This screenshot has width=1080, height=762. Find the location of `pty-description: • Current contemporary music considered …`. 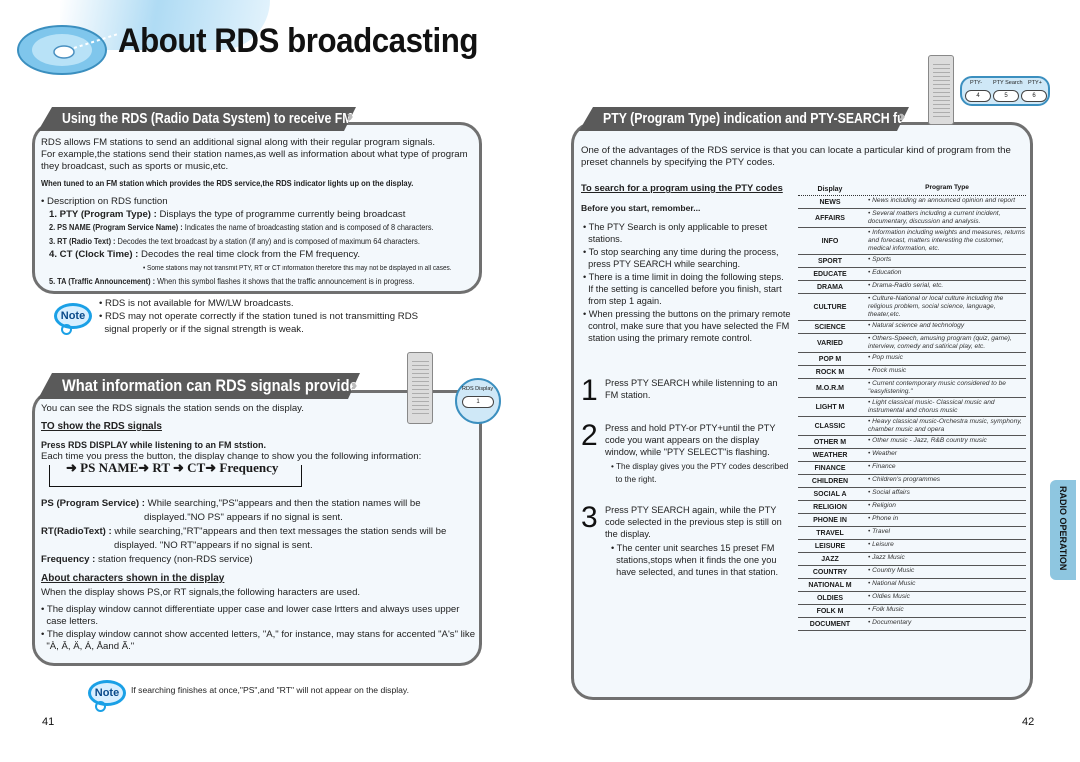

pty-description: • Current contemporary music considered … is located at coordinates (937, 387).